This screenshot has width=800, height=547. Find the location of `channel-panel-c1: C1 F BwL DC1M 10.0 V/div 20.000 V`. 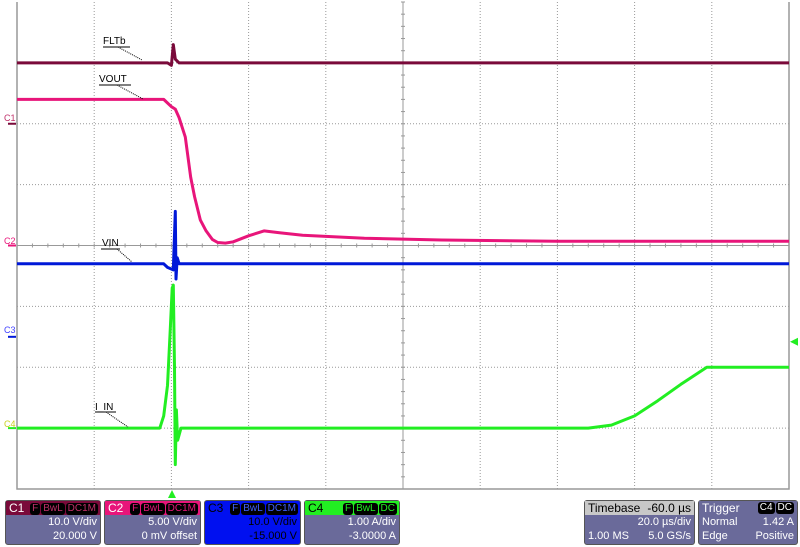

channel-panel-c1: C1 F BwL DC1M 10.0 V/div 20.000 V is located at coordinates (53, 522).